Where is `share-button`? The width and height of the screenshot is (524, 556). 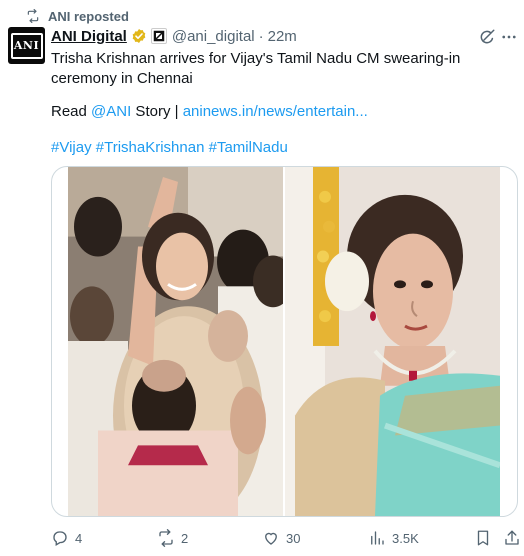 share-button is located at coordinates (512, 538).